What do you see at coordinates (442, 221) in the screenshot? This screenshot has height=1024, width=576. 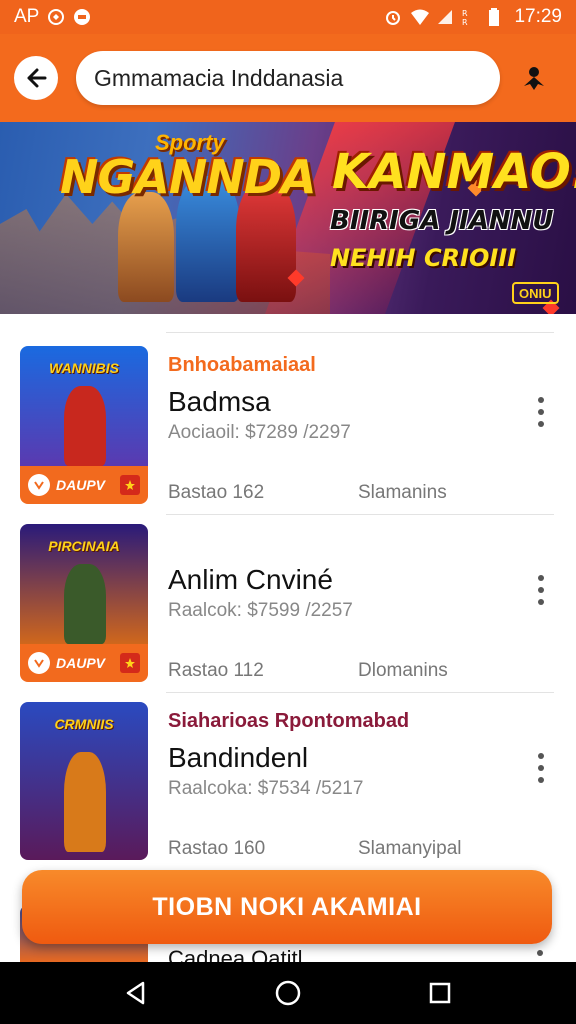 I see `banner-tagline-1: BIIRIGA JIANNU` at bounding box center [442, 221].